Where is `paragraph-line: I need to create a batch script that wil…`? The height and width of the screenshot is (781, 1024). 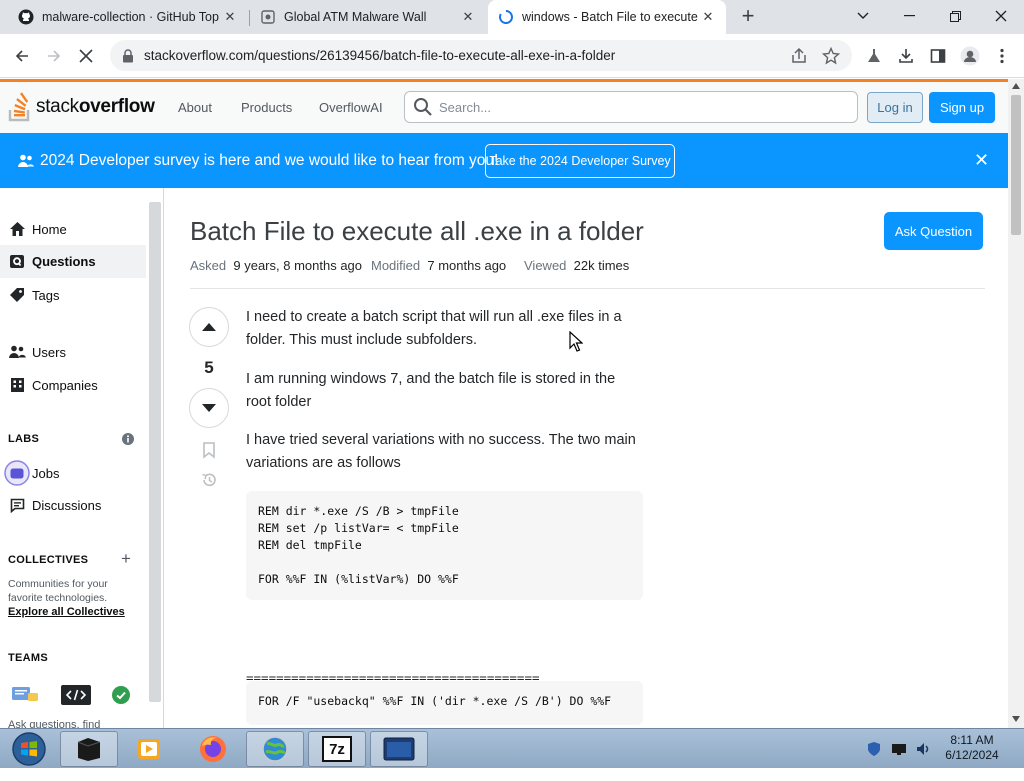 paragraph-line: I need to create a batch script that wil… is located at coordinates (434, 317).